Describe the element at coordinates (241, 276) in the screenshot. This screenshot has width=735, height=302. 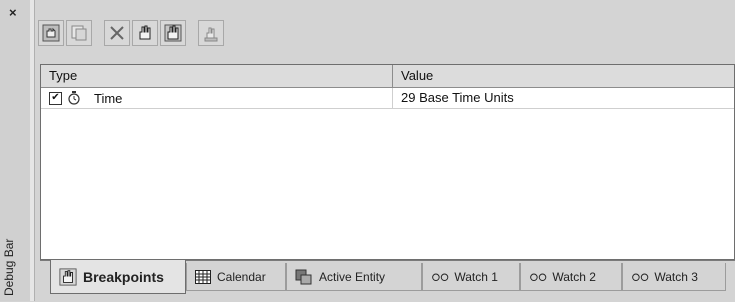
I see `tab-label-calendar: Calendar` at that location.